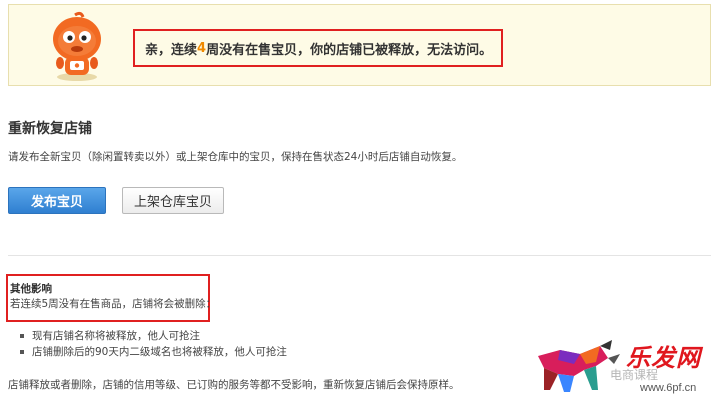 This screenshot has height=403, width=720. What do you see at coordinates (202, 48) in the screenshot?
I see `notice-weeks: 4` at bounding box center [202, 48].